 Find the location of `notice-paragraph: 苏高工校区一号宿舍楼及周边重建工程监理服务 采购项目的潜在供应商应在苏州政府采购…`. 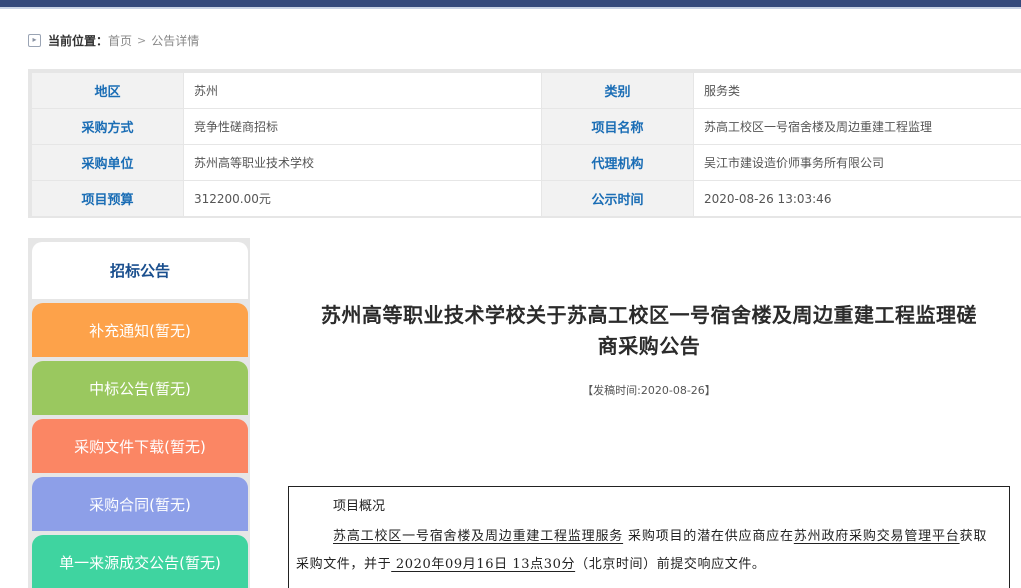

notice-paragraph: 苏高工校区一号宿舍楼及周边重建工程监理服务 采购项目的潜在供应商应在苏州政府采购… is located at coordinates (641, 551).